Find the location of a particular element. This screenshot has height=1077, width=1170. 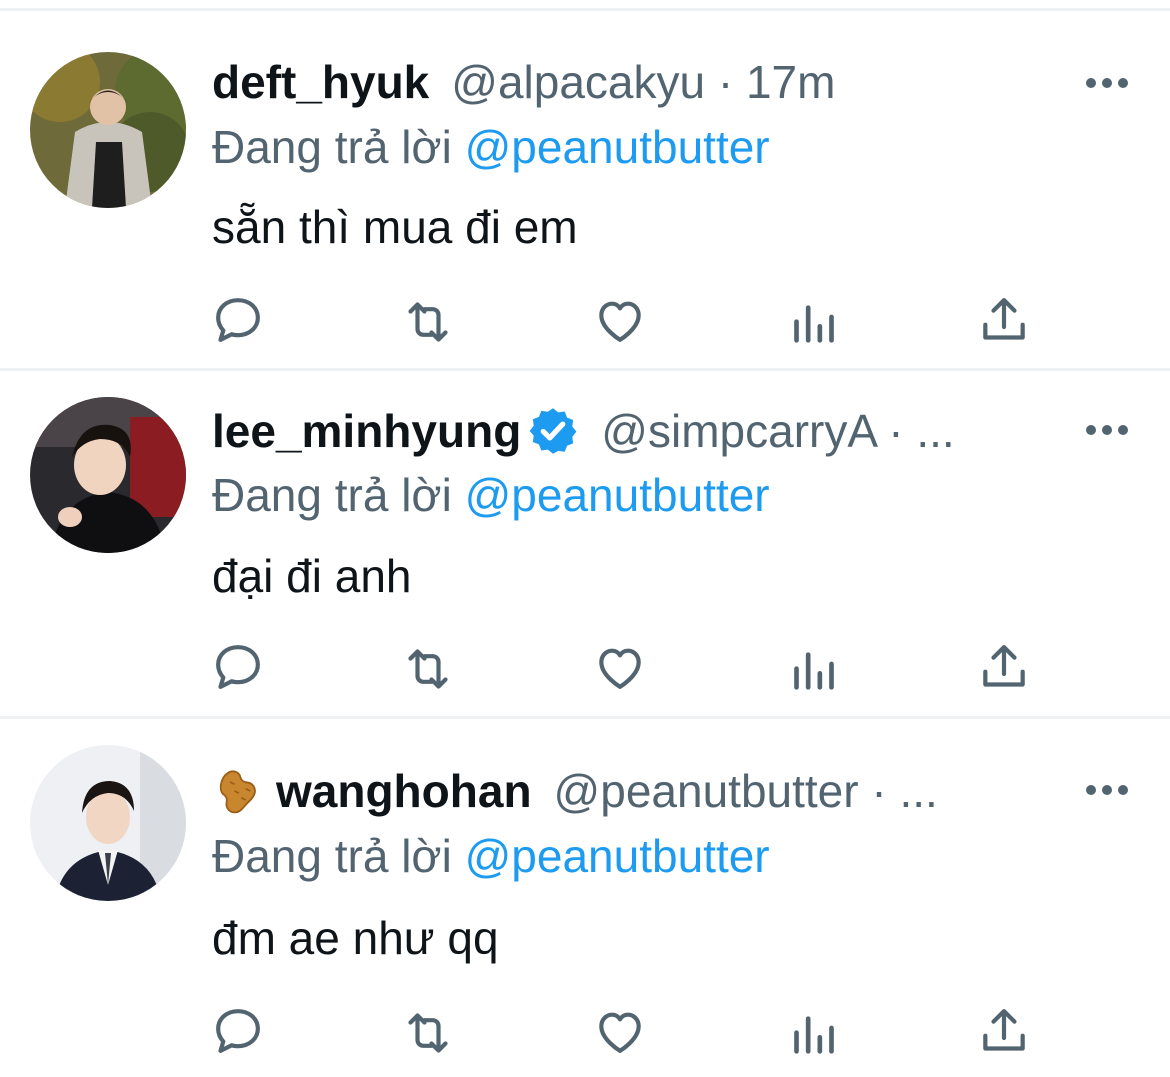

tweet-text: đm ae như qq is located at coordinates (355, 938).